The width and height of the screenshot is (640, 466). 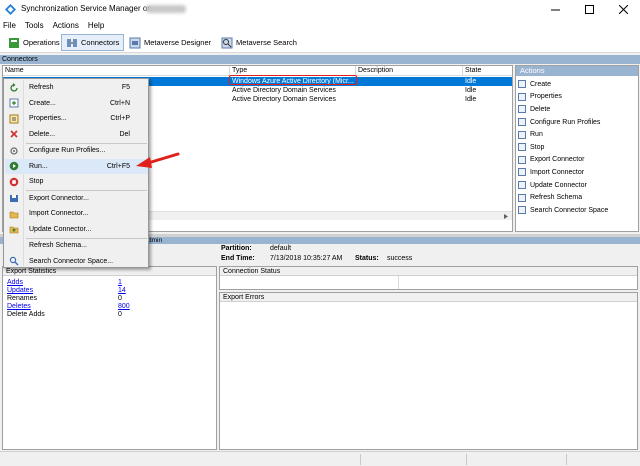 I want to click on stat-deletes-value: 800, so click(x=124, y=307).